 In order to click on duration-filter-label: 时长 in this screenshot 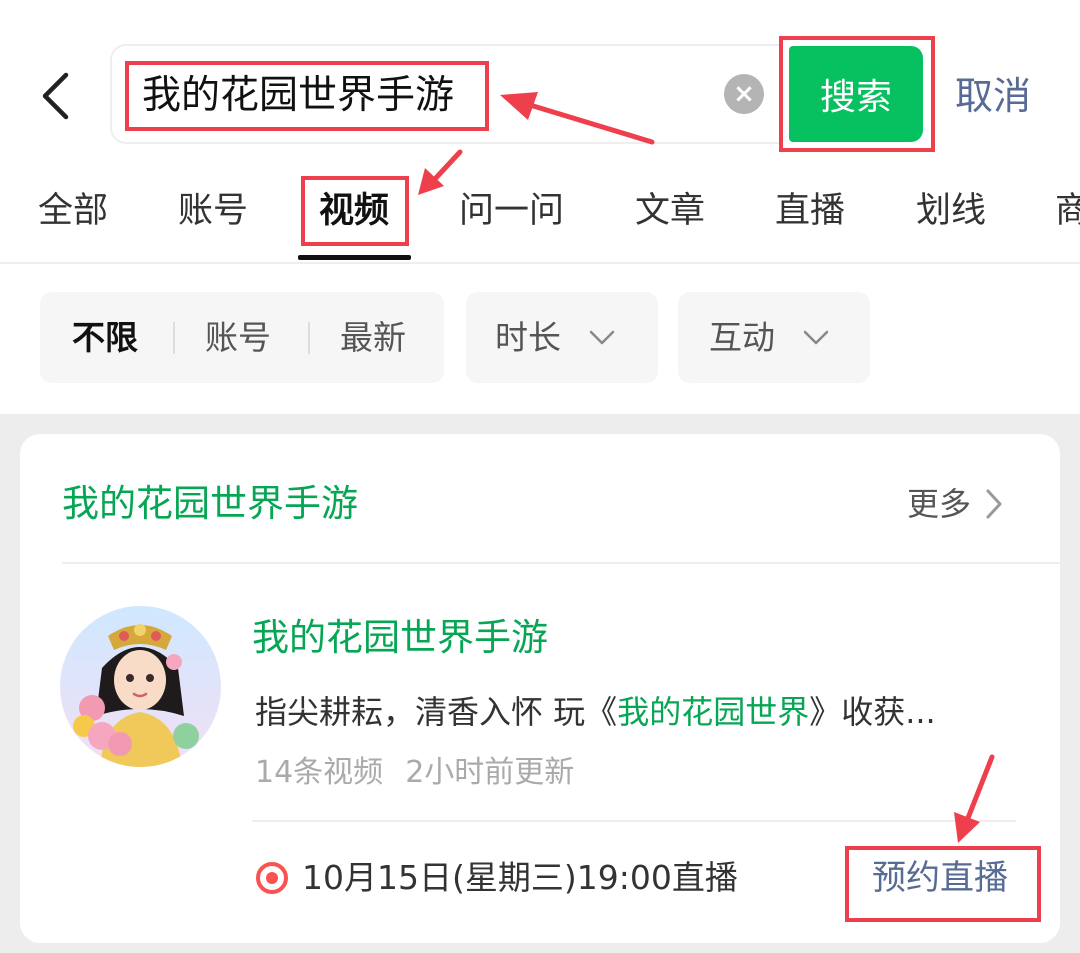, I will do `click(528, 337)`.